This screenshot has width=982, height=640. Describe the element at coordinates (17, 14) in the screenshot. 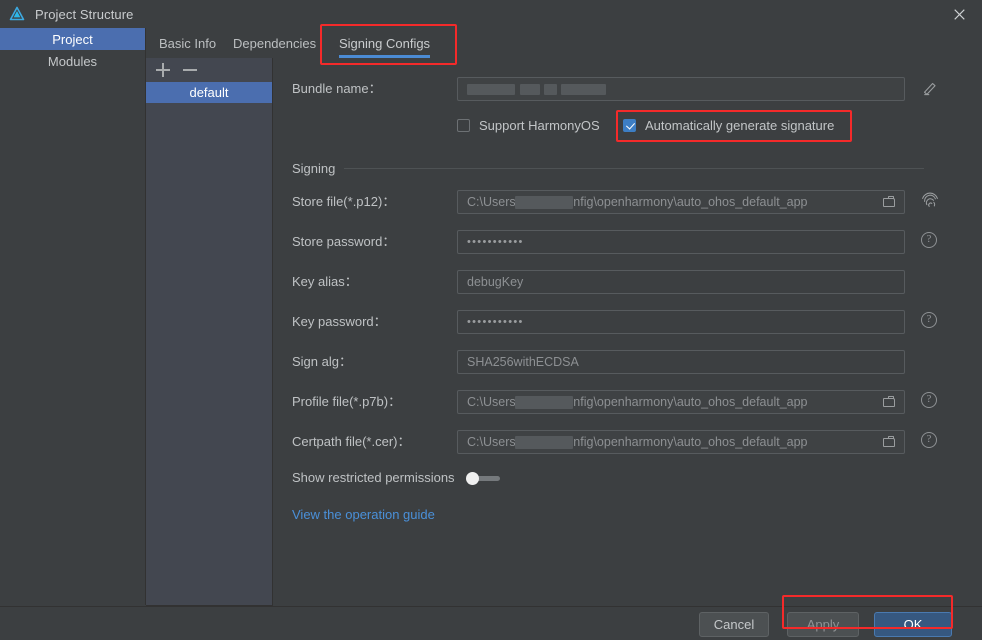

I see `deveco-logo-icon` at that location.